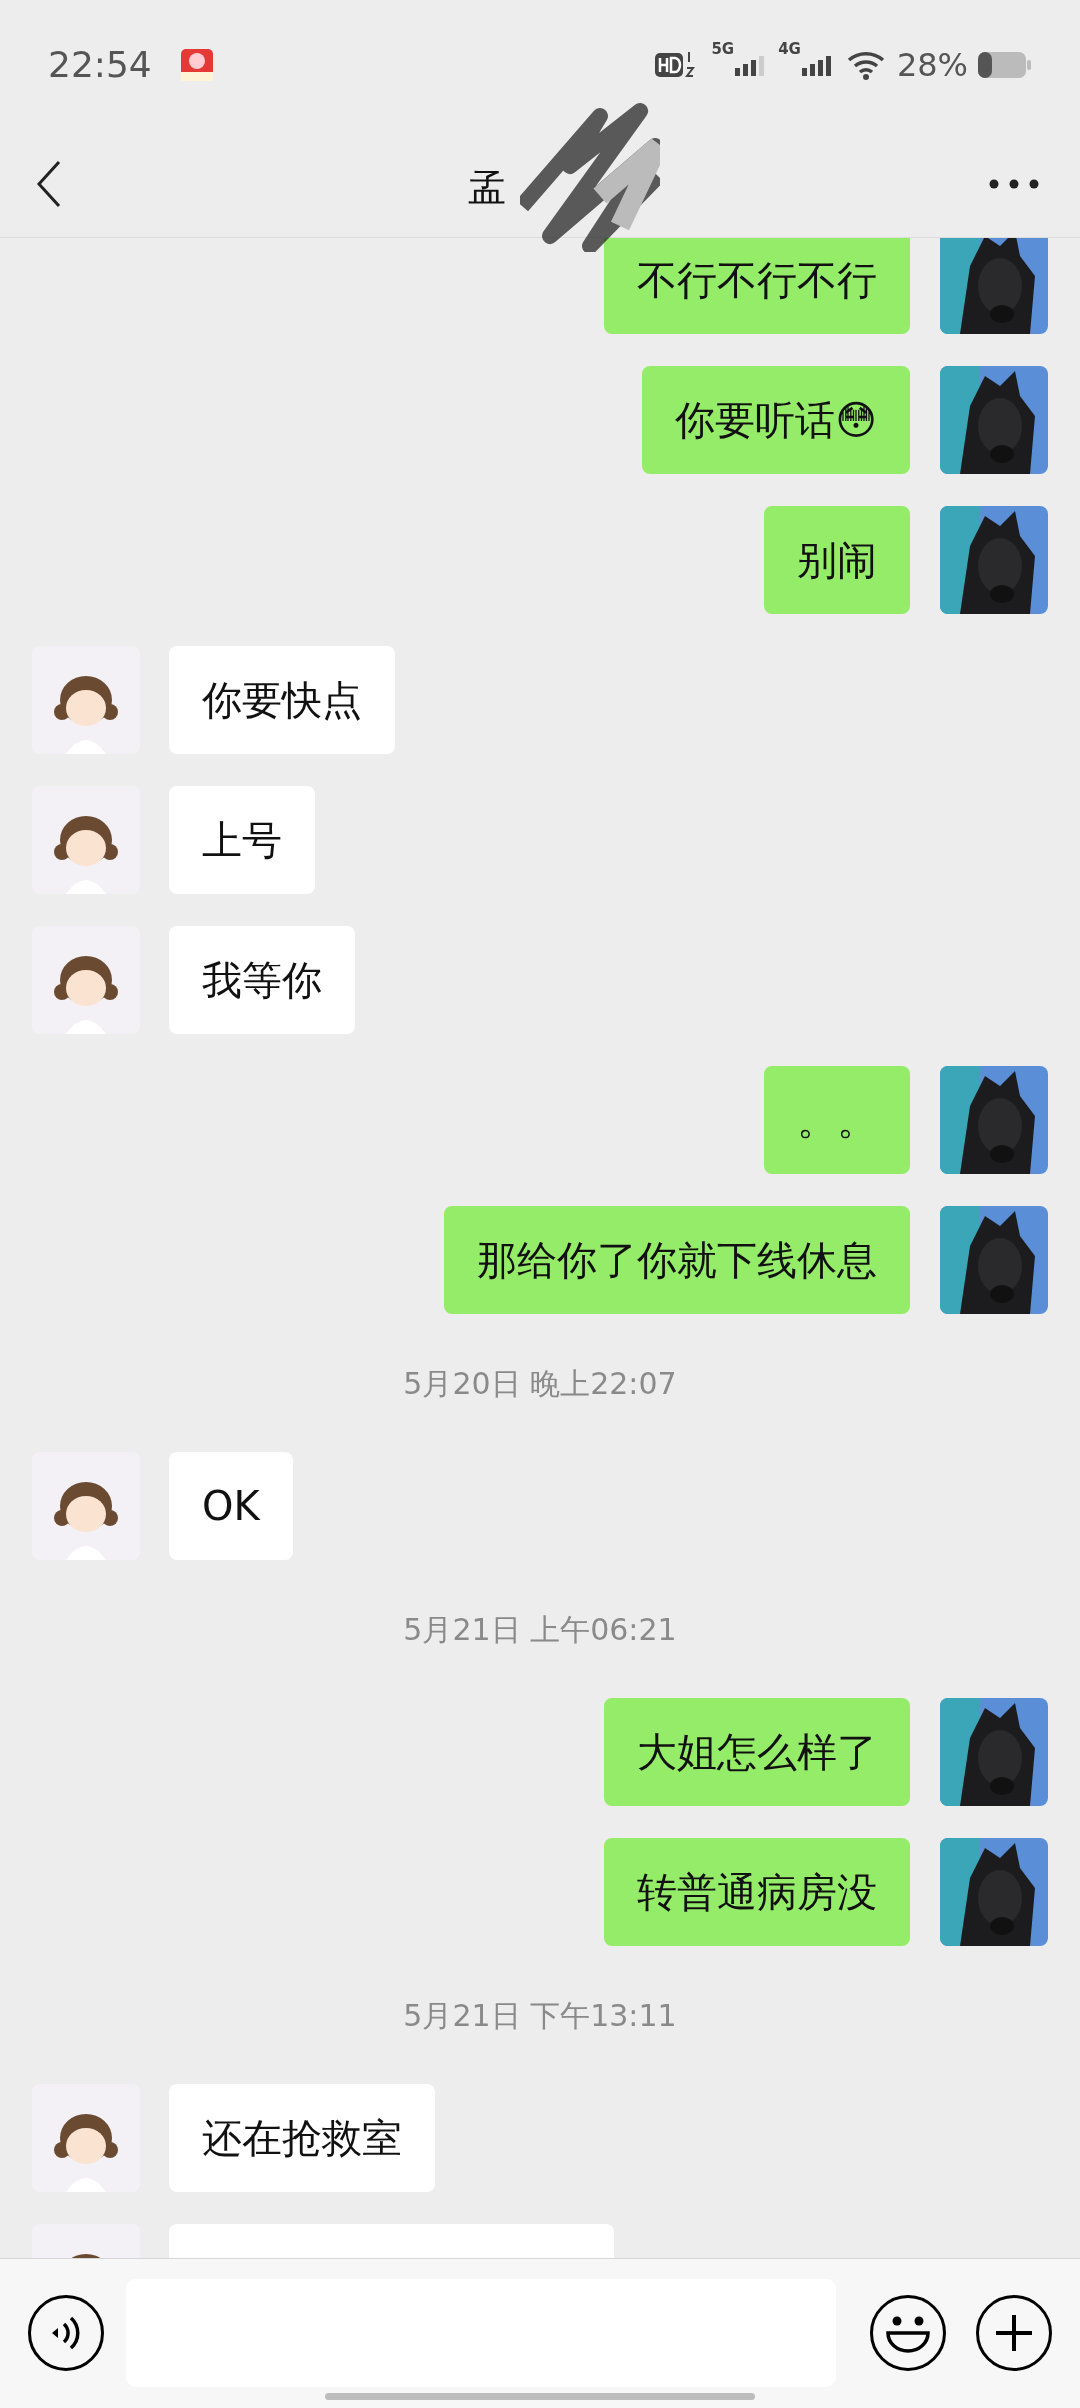 This screenshot has height=2408, width=1080. Describe the element at coordinates (540, 1629) in the screenshot. I see `timestamp: 5月21日 上午06:21` at that location.